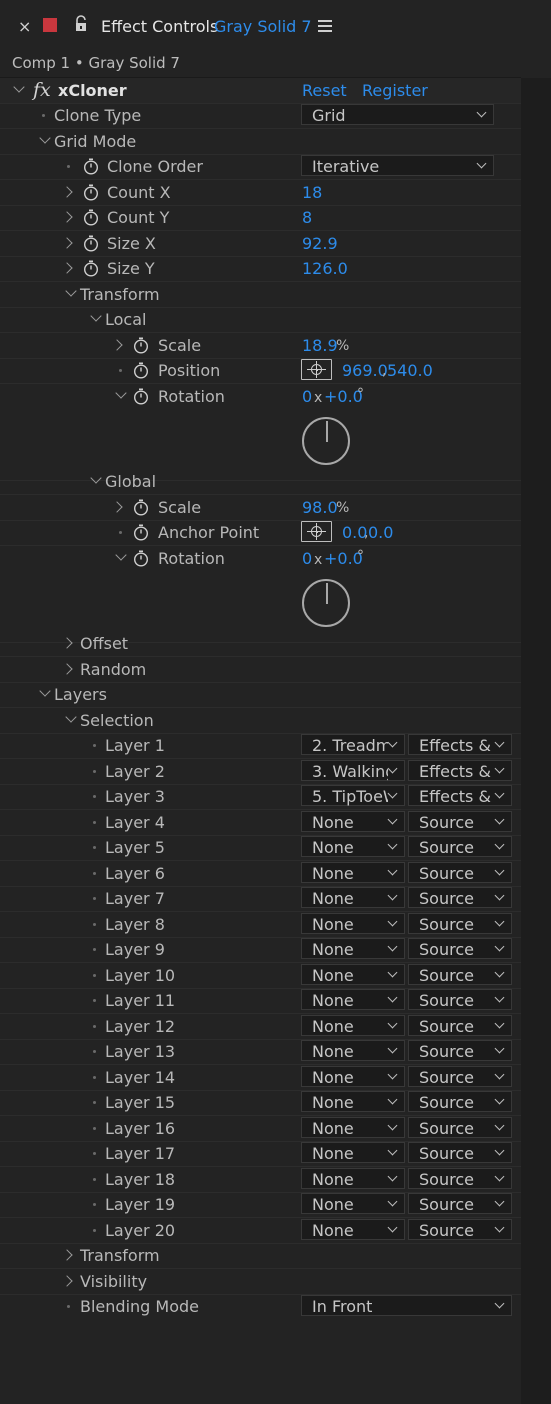  I want to click on size-x-value: 92.9, so click(320, 243).